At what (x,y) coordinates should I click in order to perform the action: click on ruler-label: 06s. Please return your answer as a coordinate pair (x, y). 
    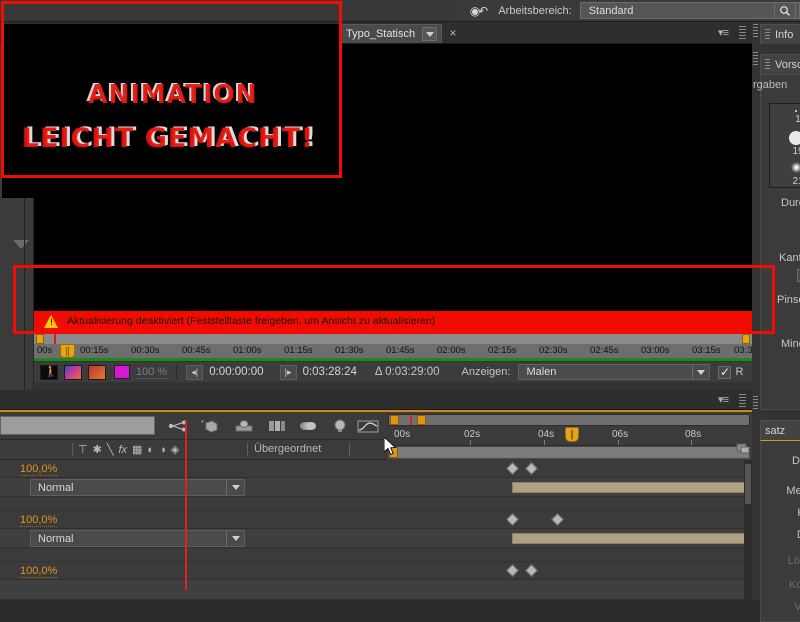
    Looking at the image, I should click on (620, 434).